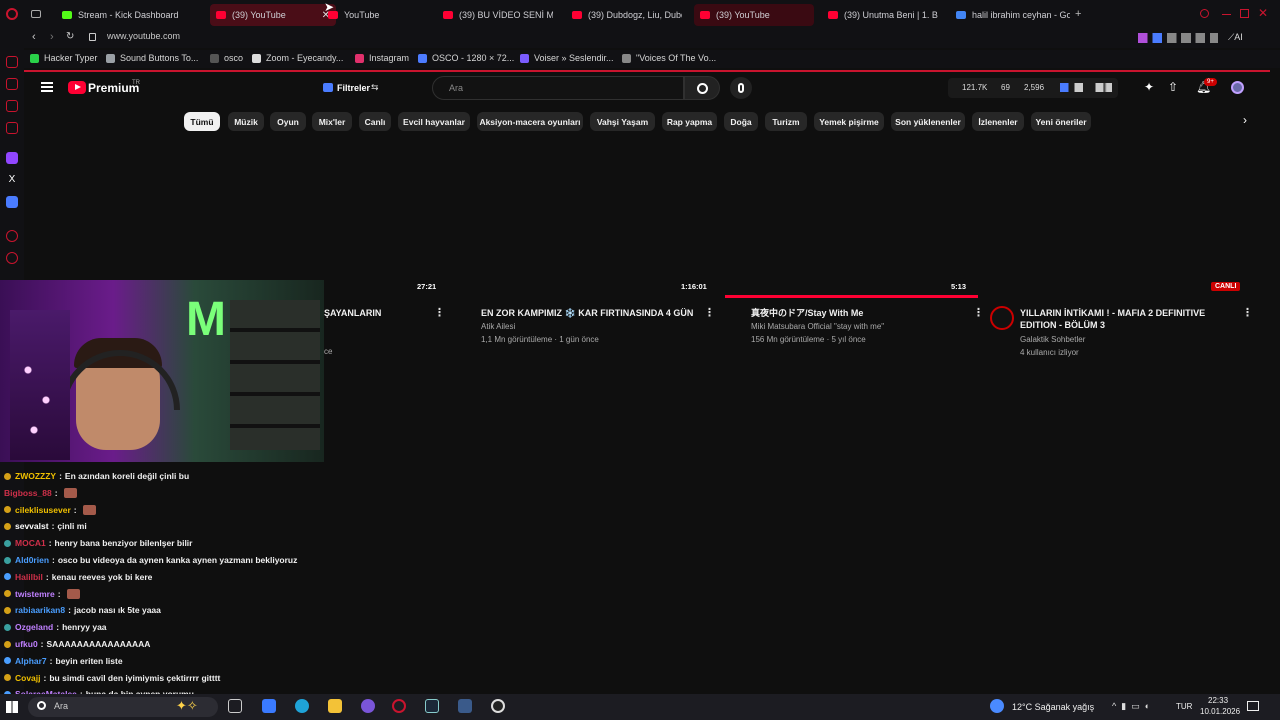 This screenshot has height=720, width=1280. Describe the element at coordinates (1010, 15) in the screenshot. I see `browser-tab: halil ibrahim ceyhan - Goo` at that location.